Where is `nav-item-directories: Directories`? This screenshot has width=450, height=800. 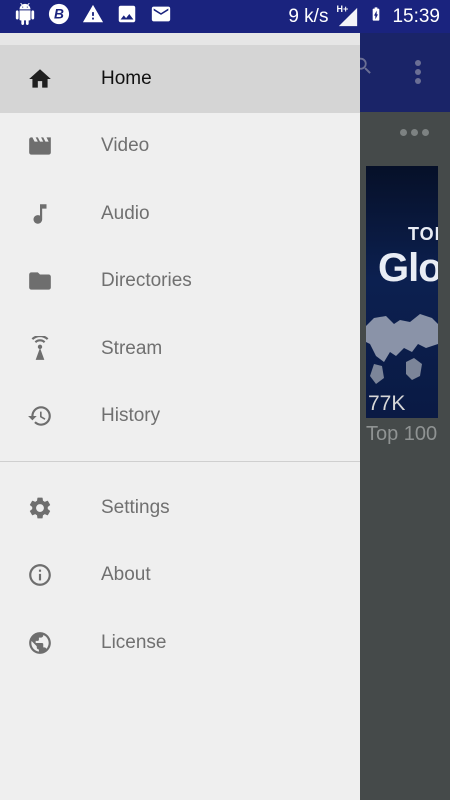
nav-item-directories: Directories is located at coordinates (180, 282).